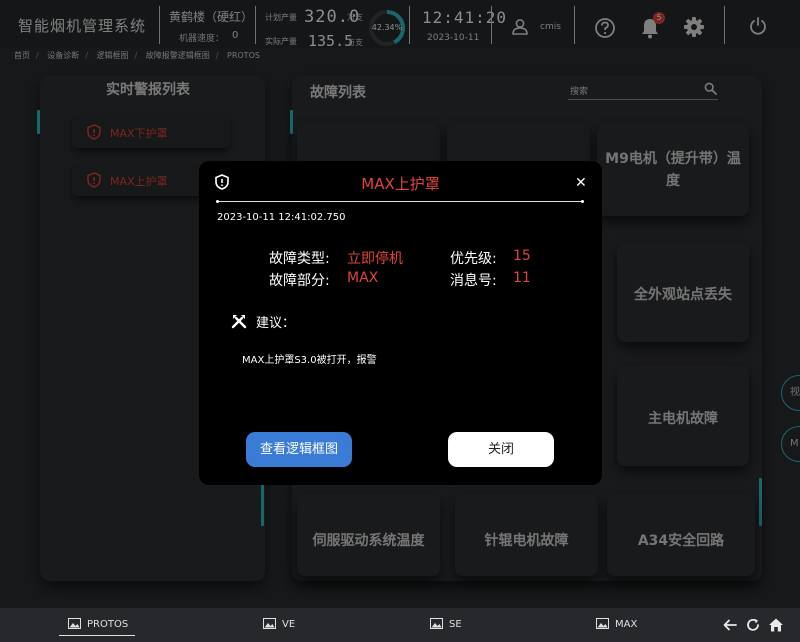 The width and height of the screenshot is (800, 642). What do you see at coordinates (473, 281) in the screenshot?
I see `message-no-label: 消息号:` at bounding box center [473, 281].